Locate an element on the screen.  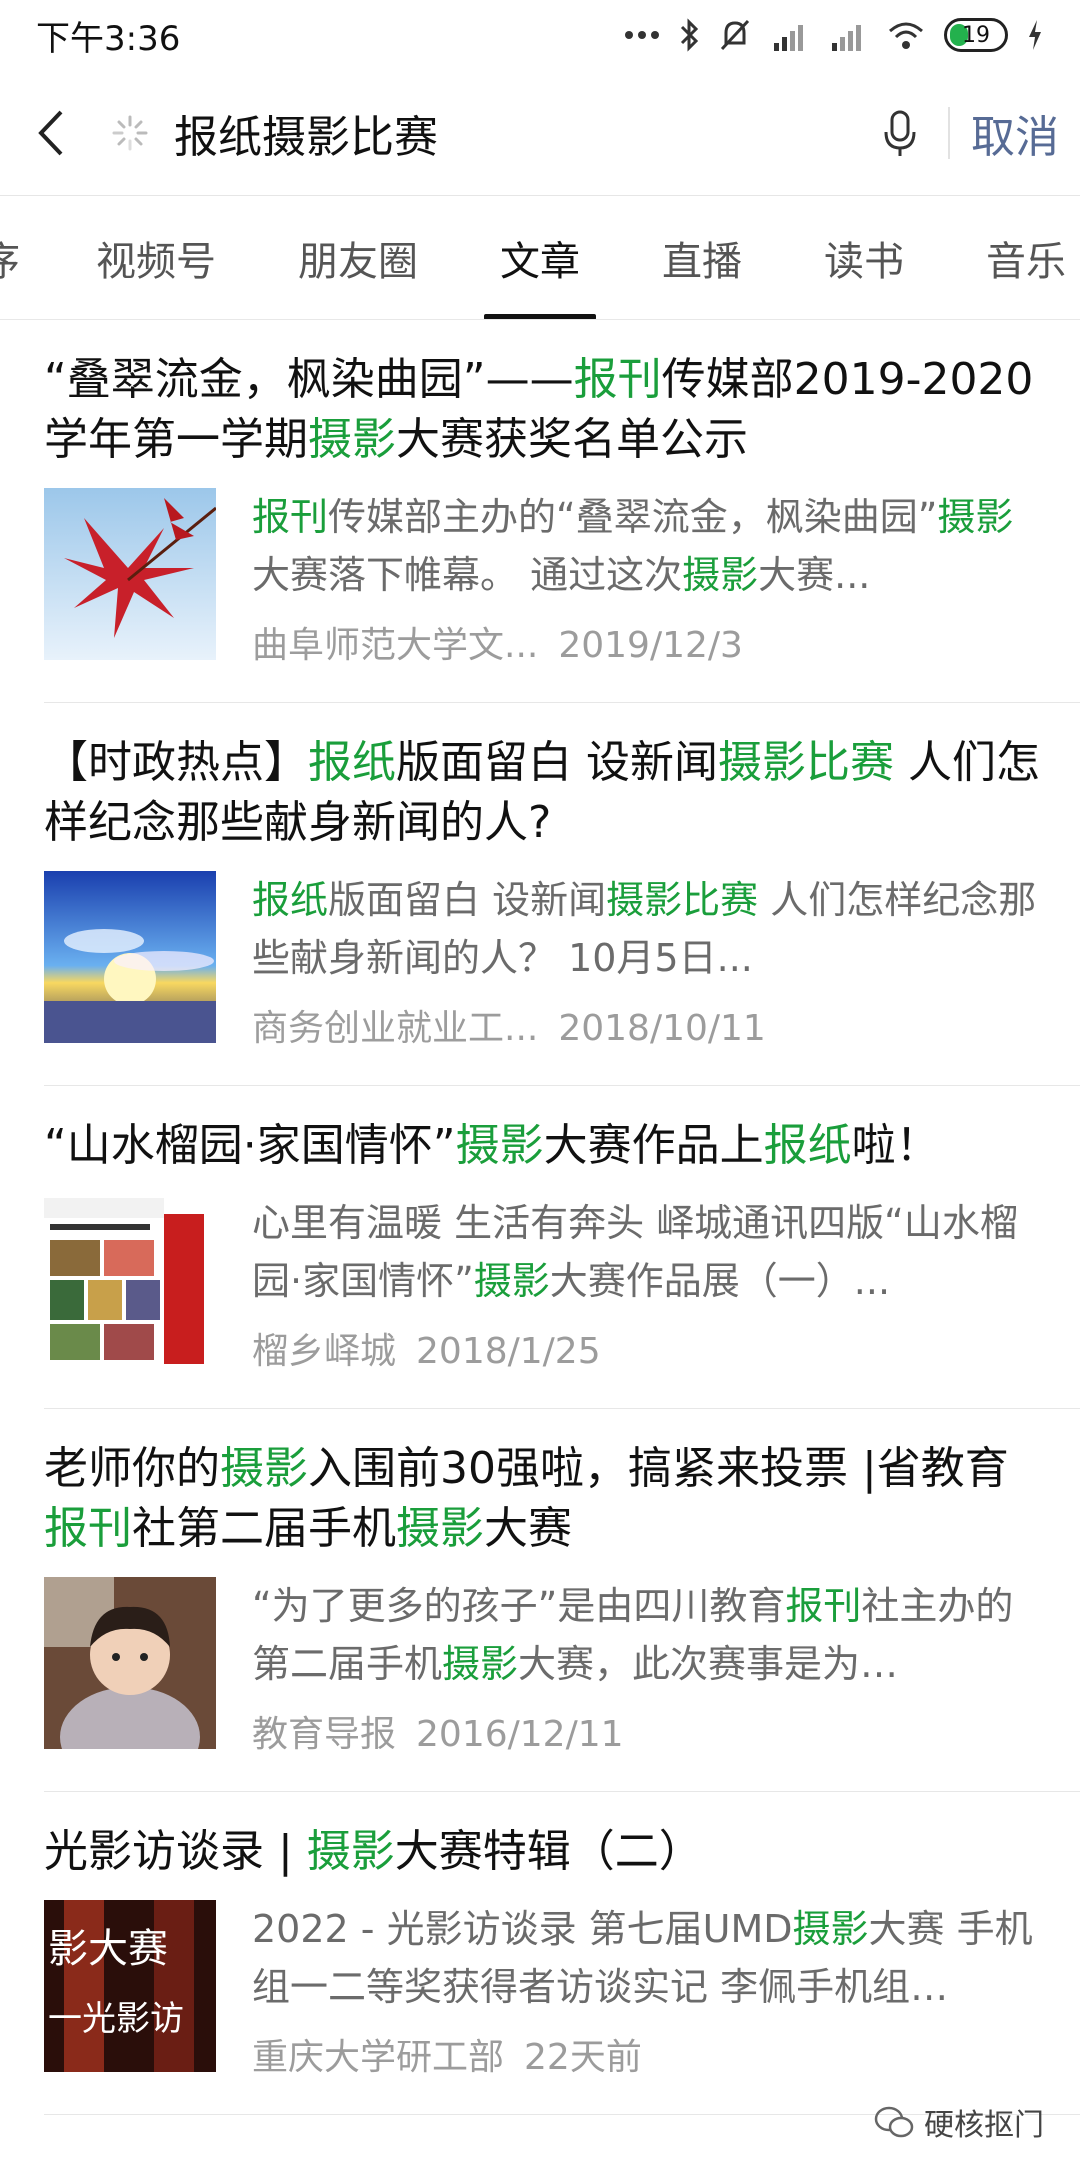
tab-music: 音乐 is located at coordinates (1026, 257).